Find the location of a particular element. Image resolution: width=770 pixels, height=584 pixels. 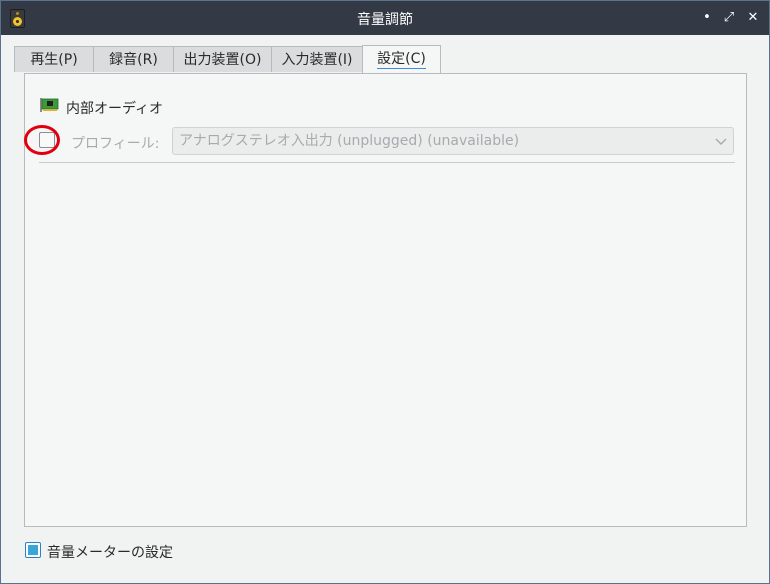

sound-card-icon is located at coordinates (49, 105).